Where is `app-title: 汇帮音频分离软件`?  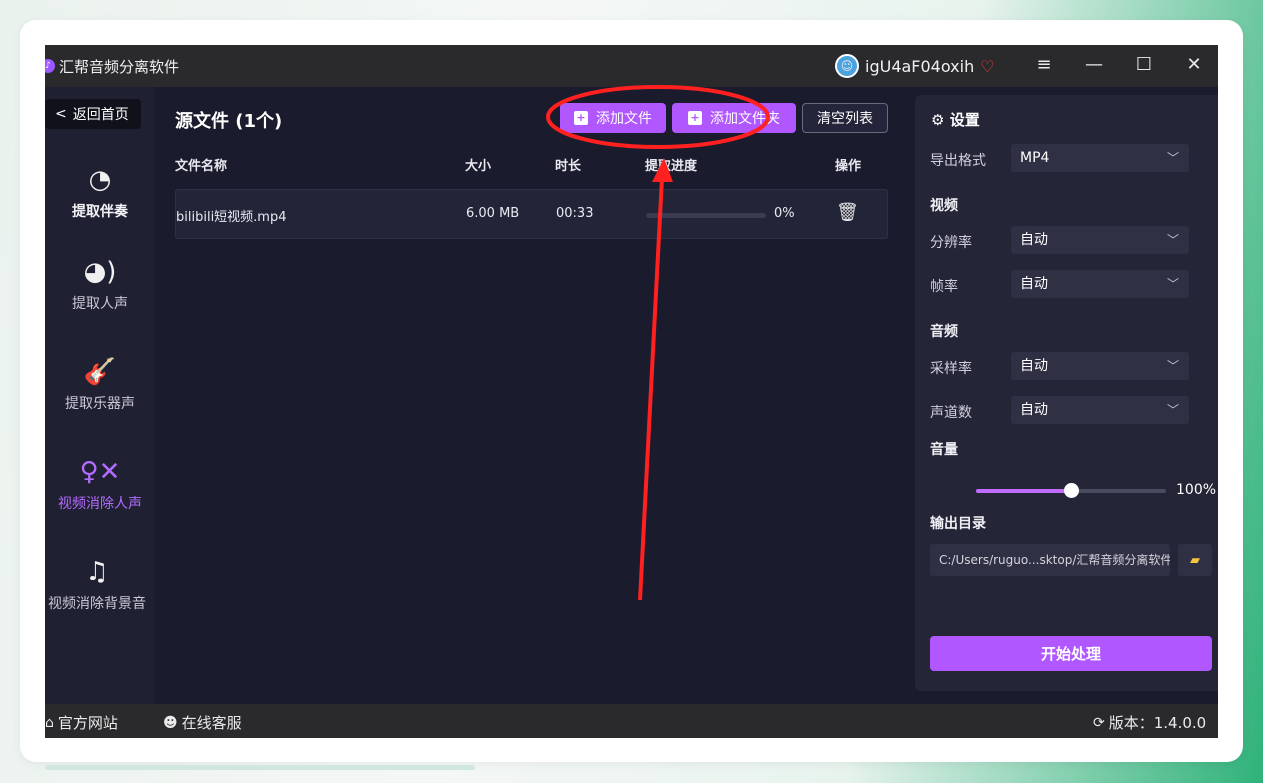
app-title: 汇帮音频分离软件 is located at coordinates (119, 66).